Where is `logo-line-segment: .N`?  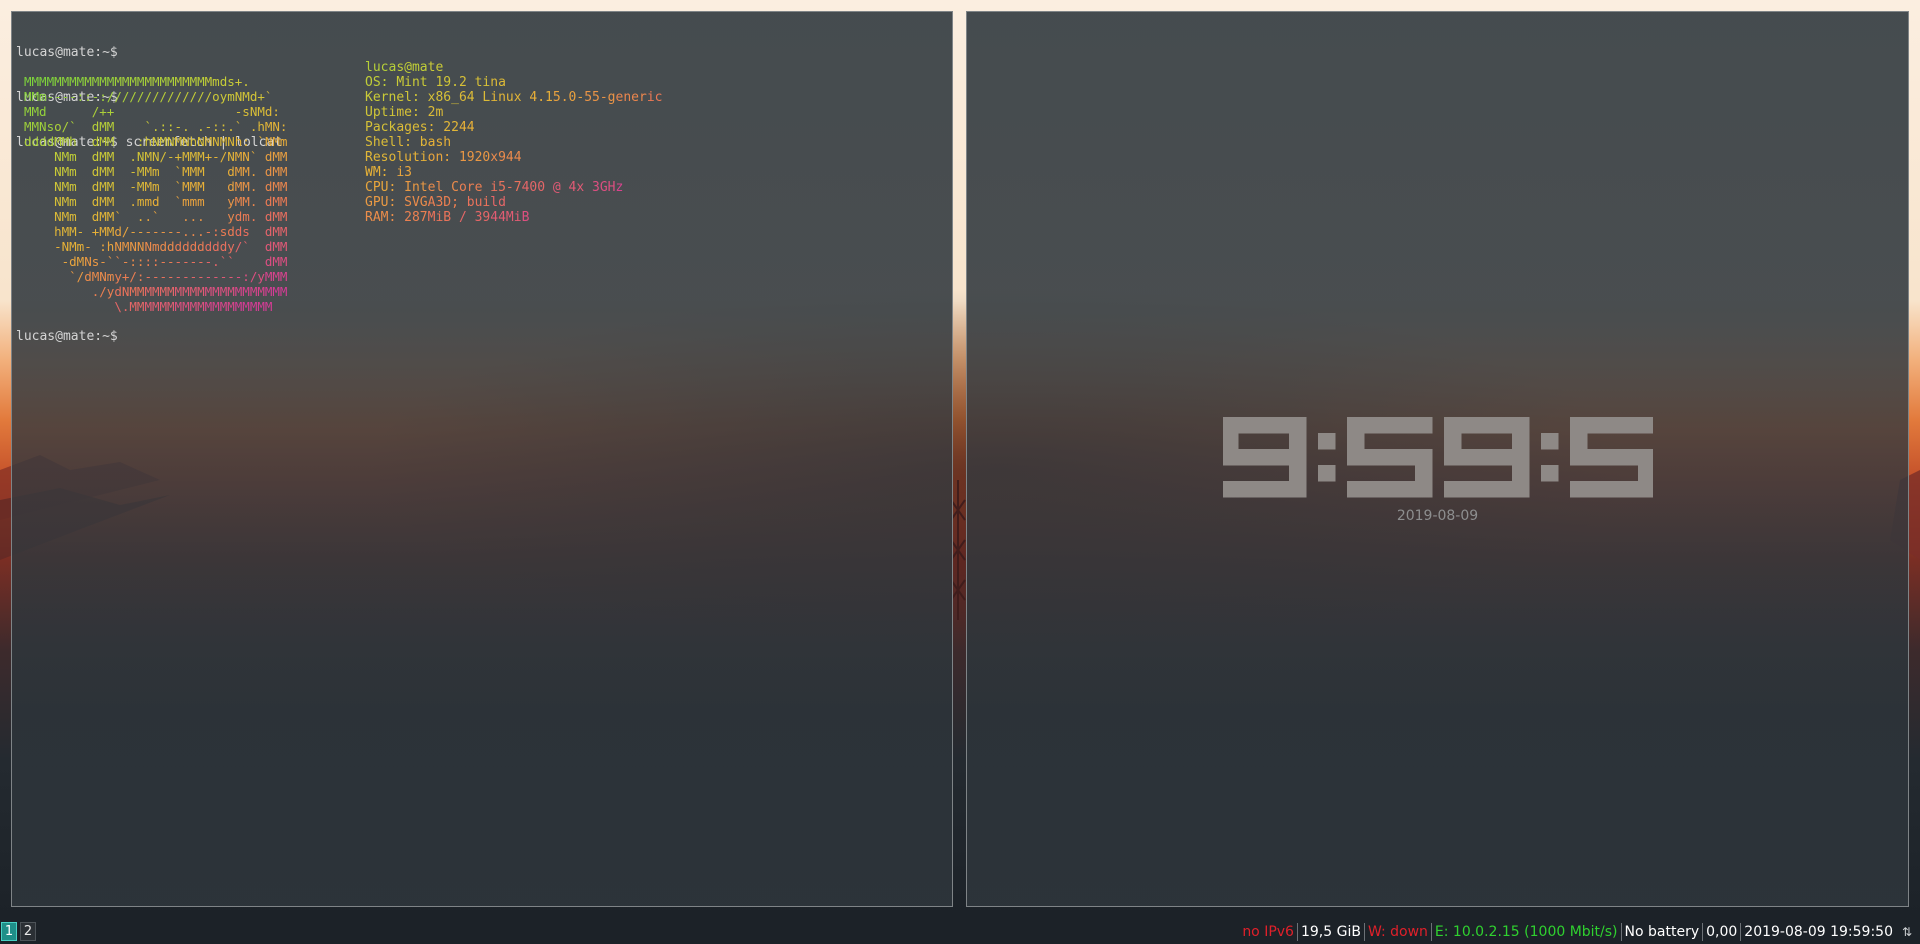 logo-line-segment: .N is located at coordinates (129, 156).